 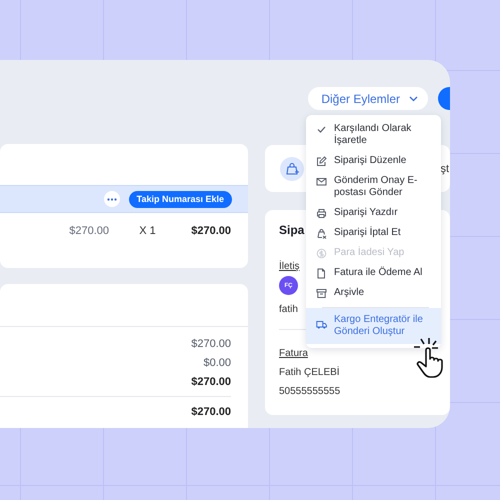 I want to click on menu-item: Arşivle, so click(x=373, y=293).